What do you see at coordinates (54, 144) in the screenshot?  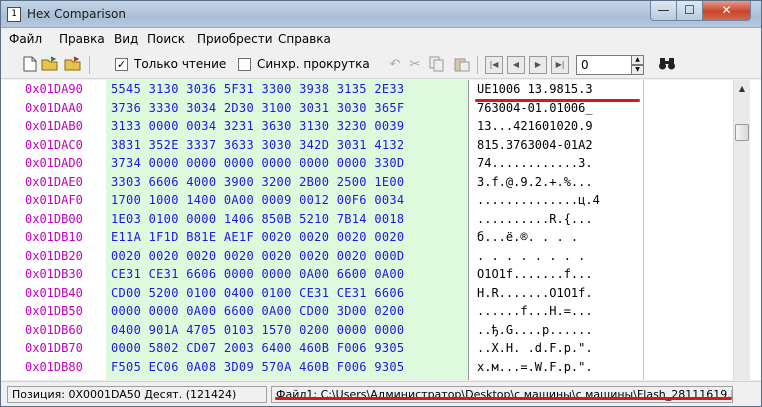 I see `row-address: 0x01DAC0` at bounding box center [54, 144].